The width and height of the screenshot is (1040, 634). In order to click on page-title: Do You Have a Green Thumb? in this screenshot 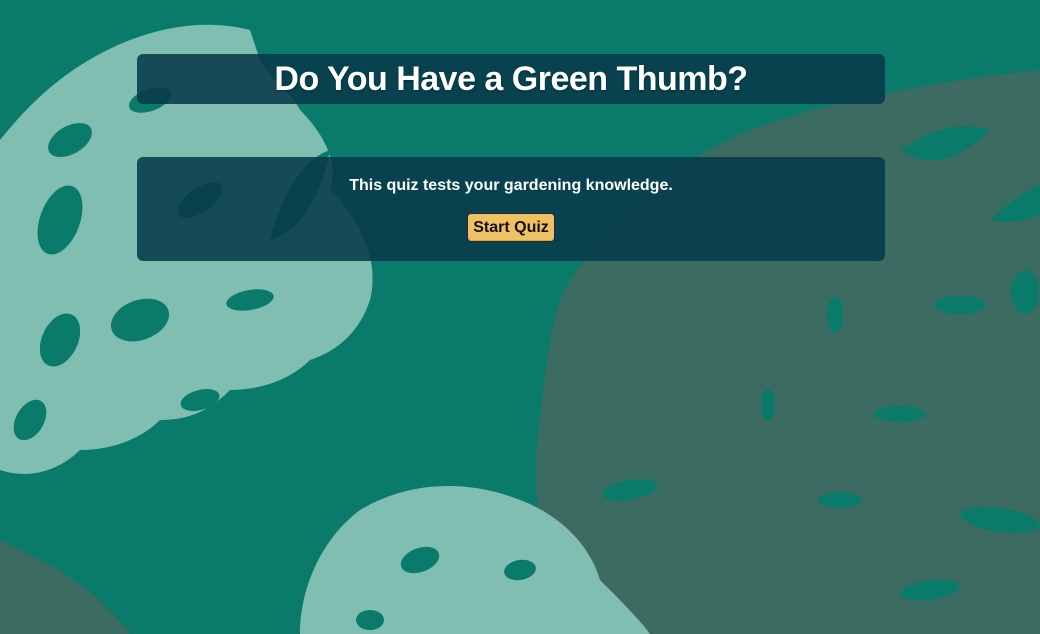, I will do `click(511, 78)`.